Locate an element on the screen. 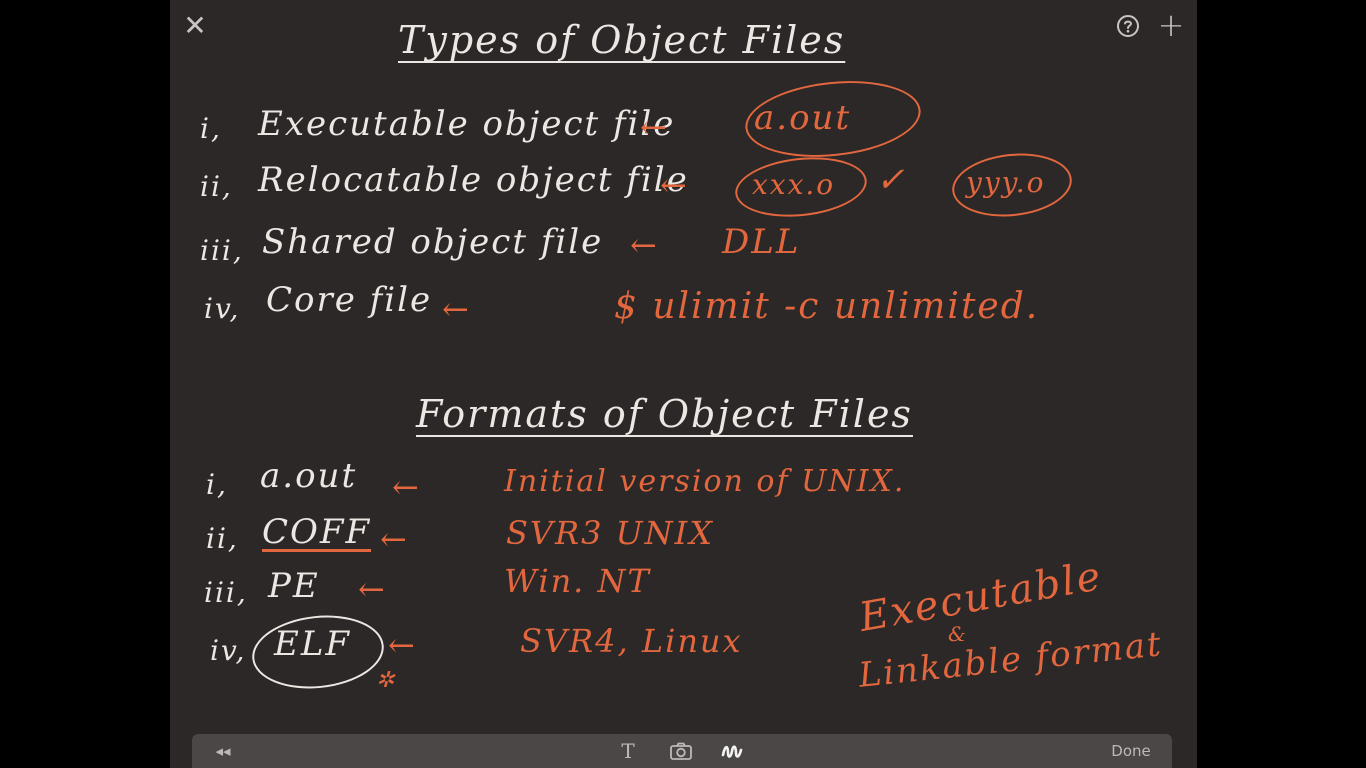 This screenshot has height=768, width=1366. format3-arrow: ← is located at coordinates (371, 589).